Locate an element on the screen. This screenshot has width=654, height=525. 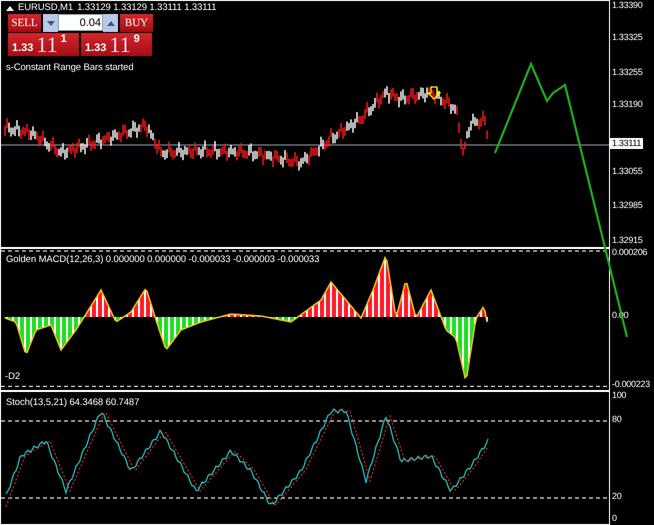
decrease-button is located at coordinates (50, 23).